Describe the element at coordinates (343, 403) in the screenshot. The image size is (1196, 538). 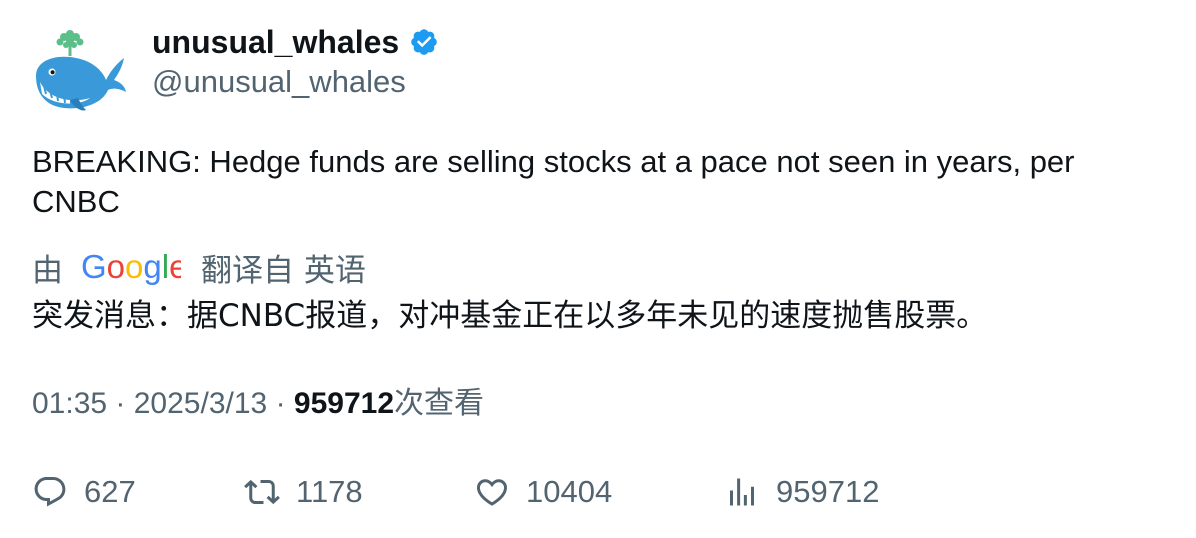
I see `views-count: 959712` at that location.